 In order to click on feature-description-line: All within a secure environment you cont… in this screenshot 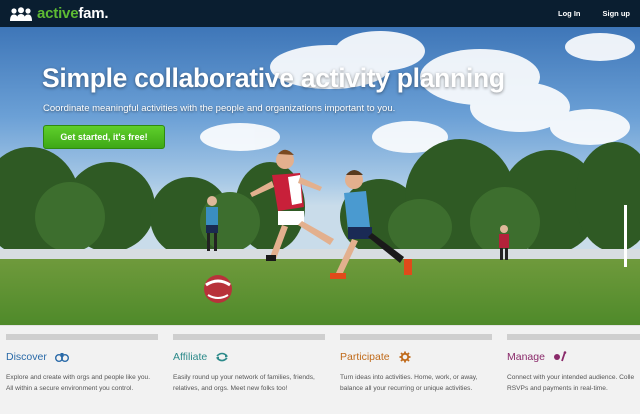, I will do `click(70, 388)`.